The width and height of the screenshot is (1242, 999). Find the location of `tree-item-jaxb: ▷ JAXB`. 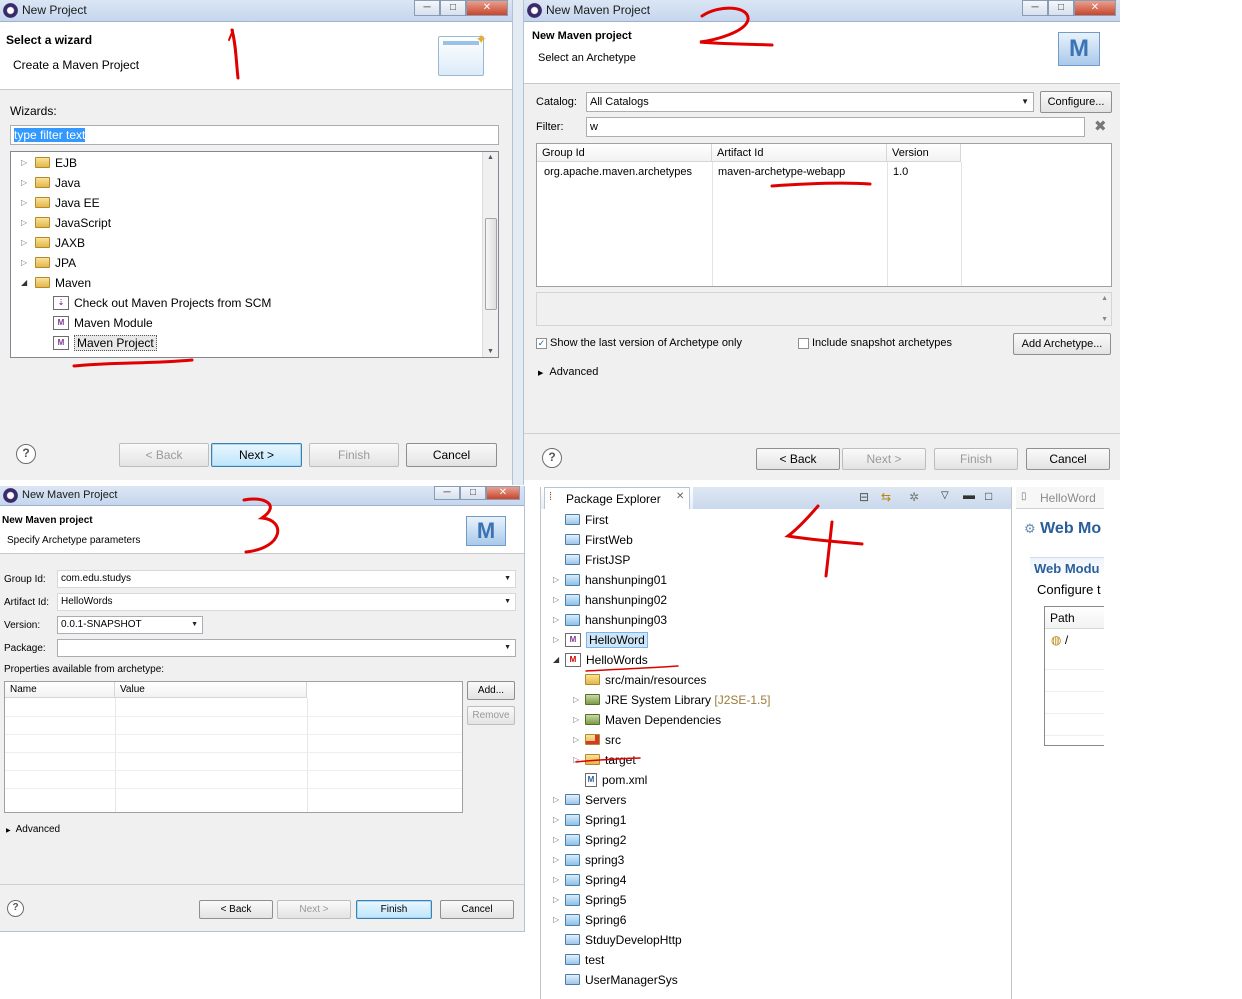

tree-item-jaxb: ▷ JAXB is located at coordinates (53, 243).